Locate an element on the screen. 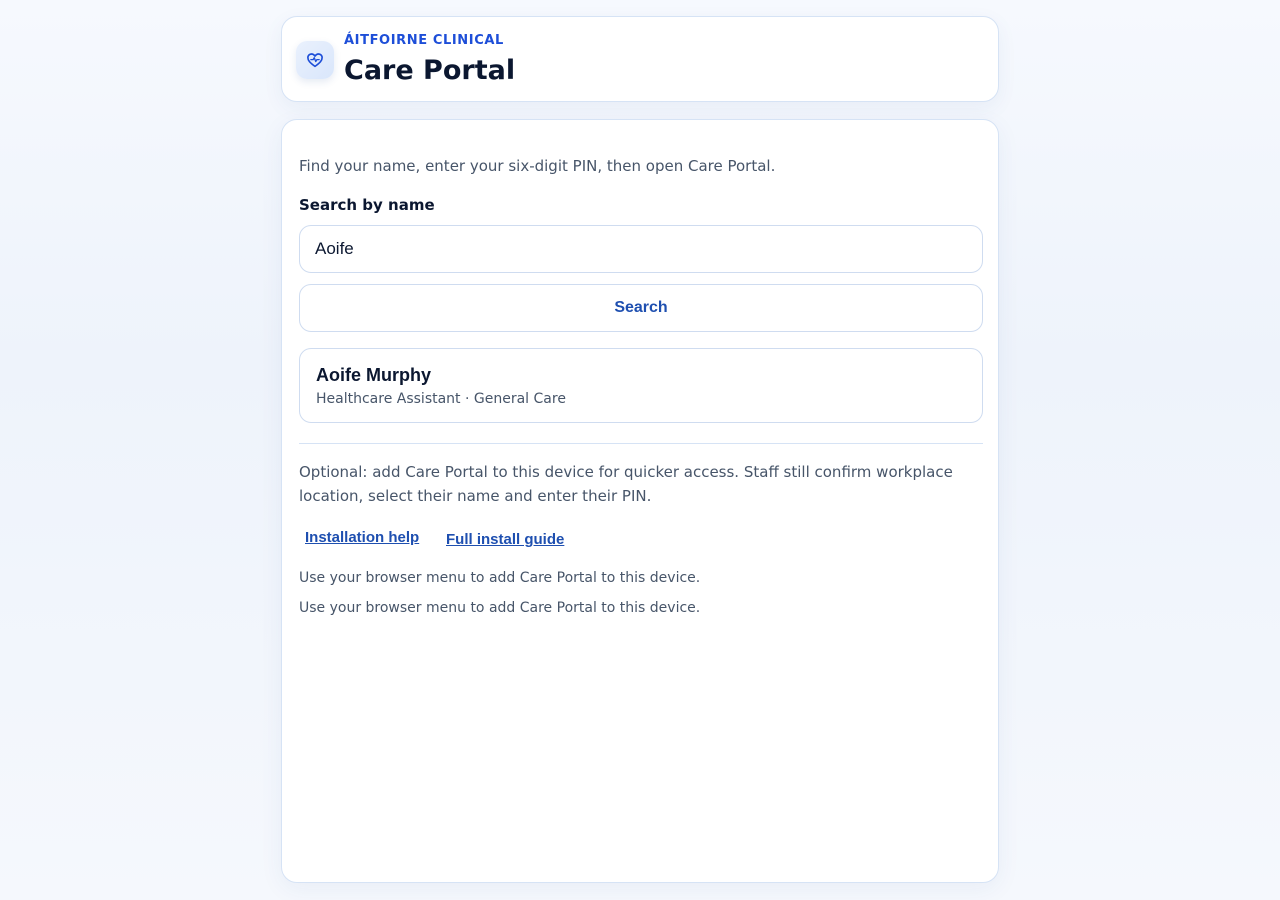 This screenshot has width=1280, height=900. search-button: Search is located at coordinates (641, 308).